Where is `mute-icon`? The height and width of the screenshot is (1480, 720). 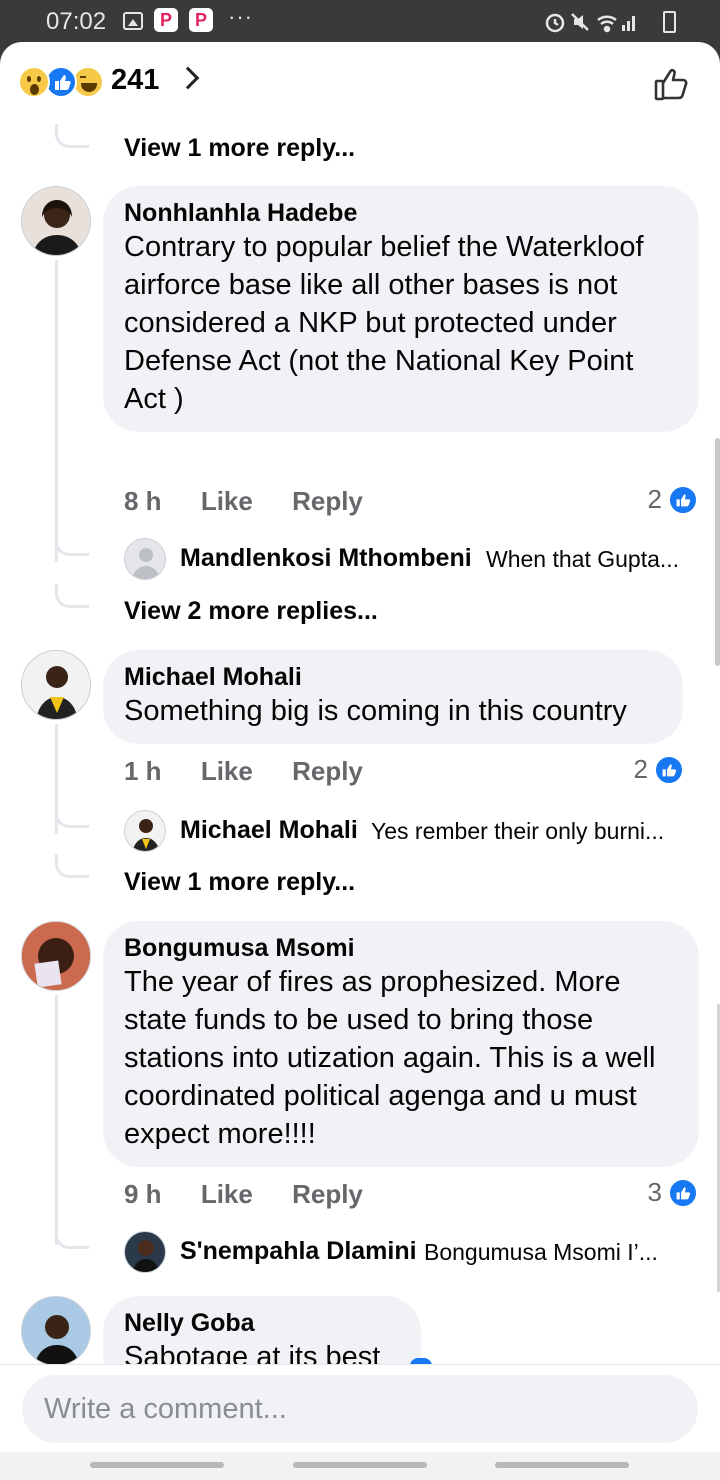 mute-icon is located at coordinates (580, 22).